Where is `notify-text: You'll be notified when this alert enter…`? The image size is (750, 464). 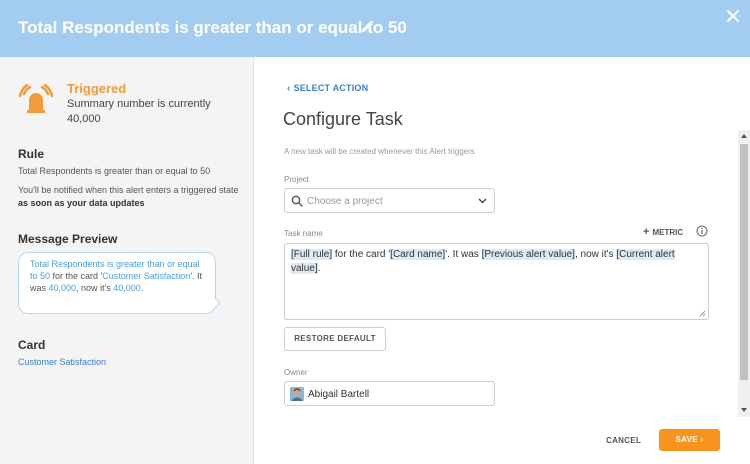
notify-text: You'll be notified when this alert enter… is located at coordinates (128, 196).